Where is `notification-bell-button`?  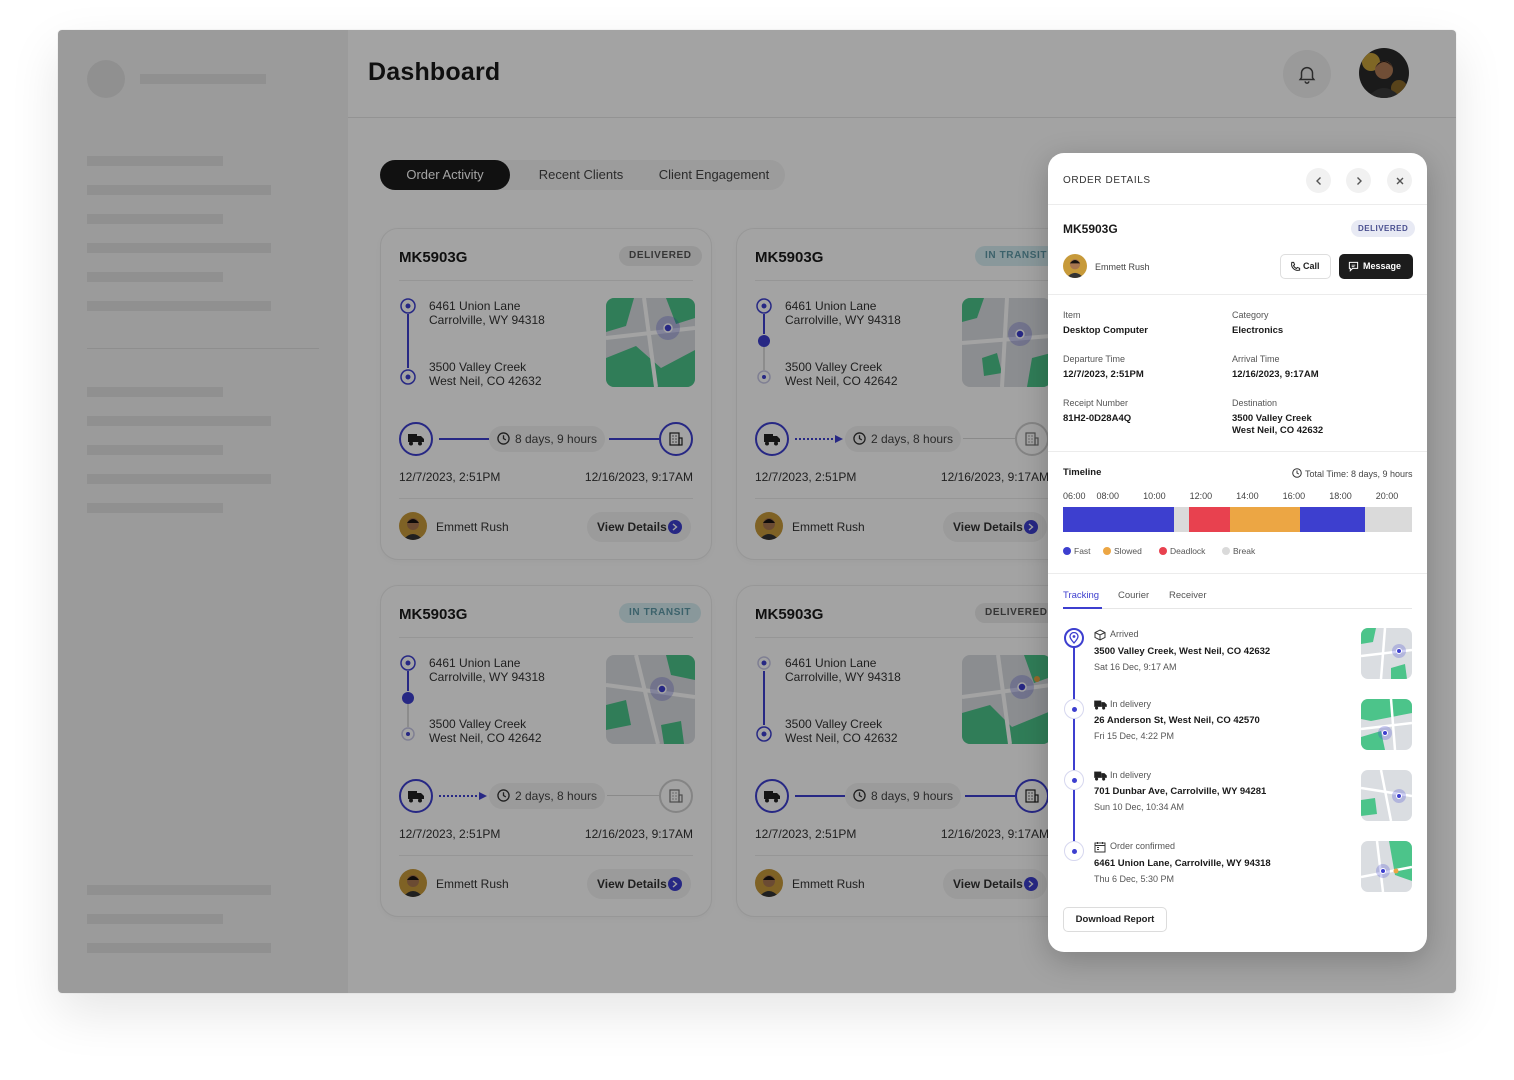 notification-bell-button is located at coordinates (1307, 74).